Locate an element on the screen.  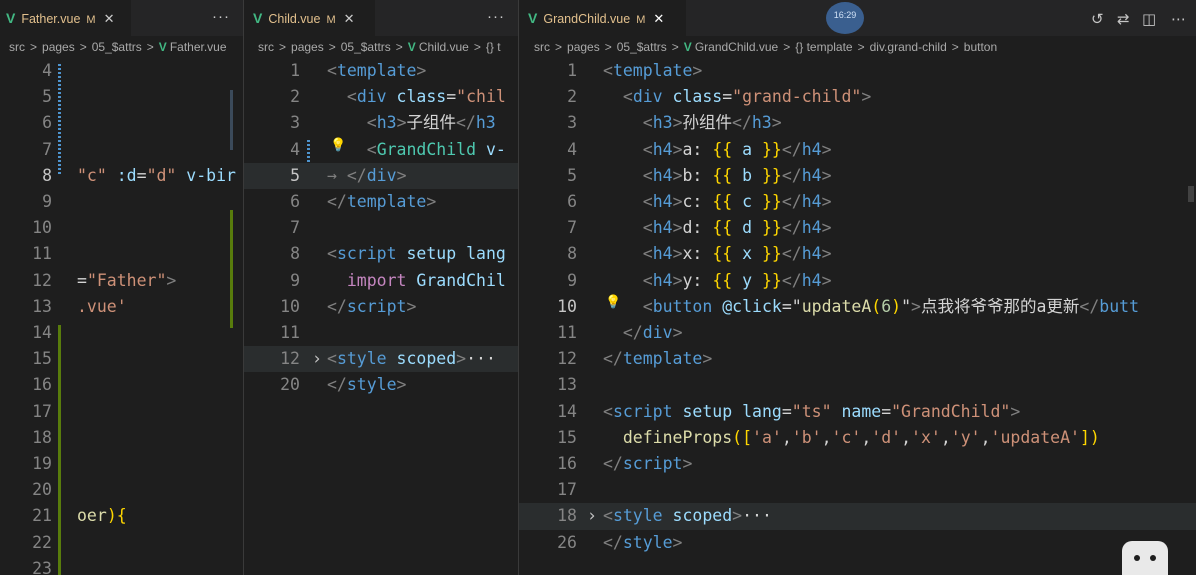
code-line: 8 <script setup lang is located at coordinates (381, 254).